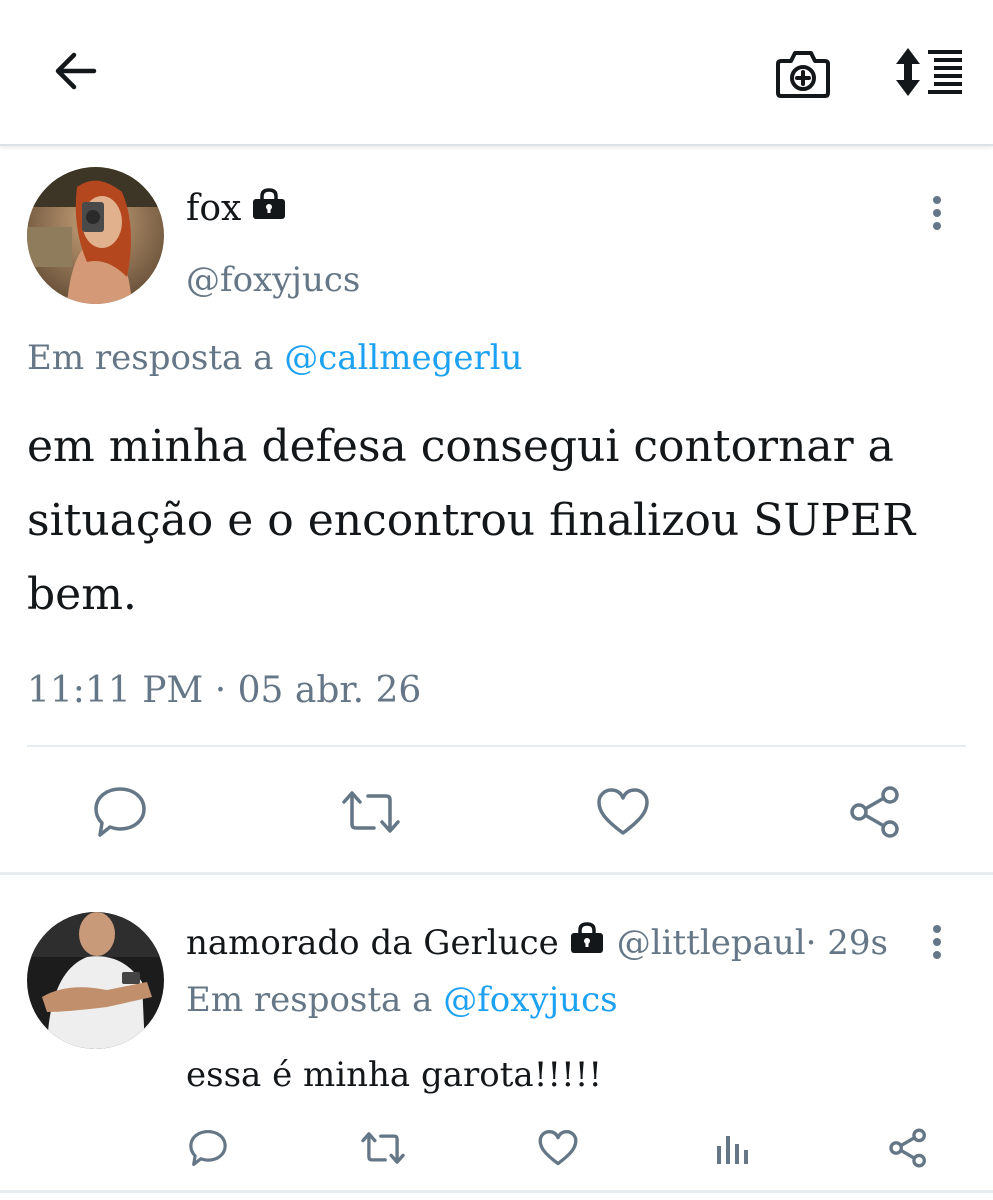  I want to click on avatar, so click(95, 235).